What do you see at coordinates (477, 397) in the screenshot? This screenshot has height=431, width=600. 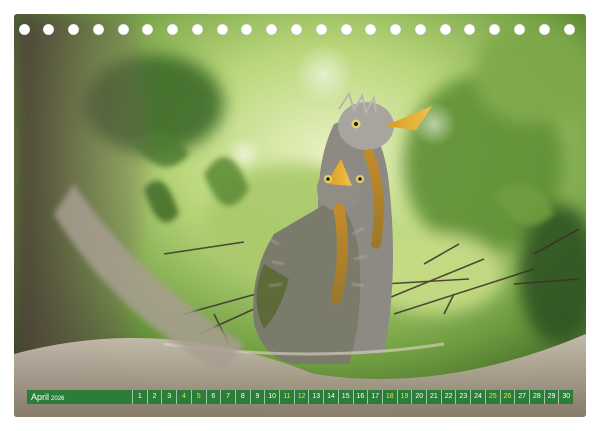 I see `day-cell: 24` at bounding box center [477, 397].